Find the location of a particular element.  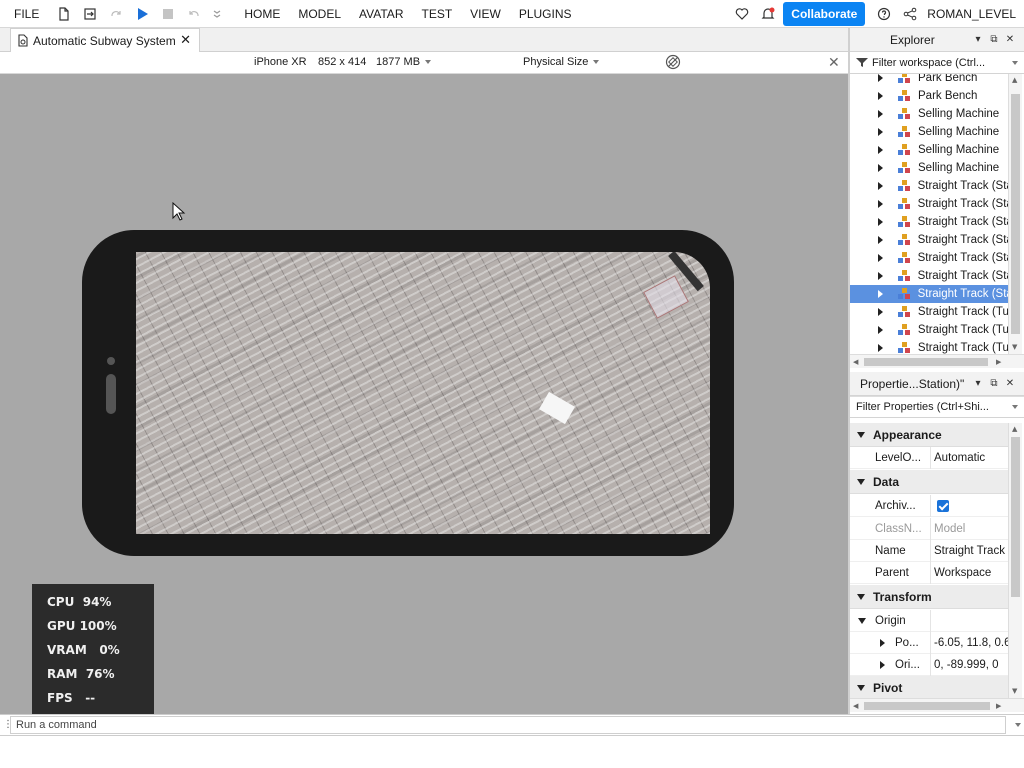

prop-parent: Parent Workspace is located at coordinates (929, 572).